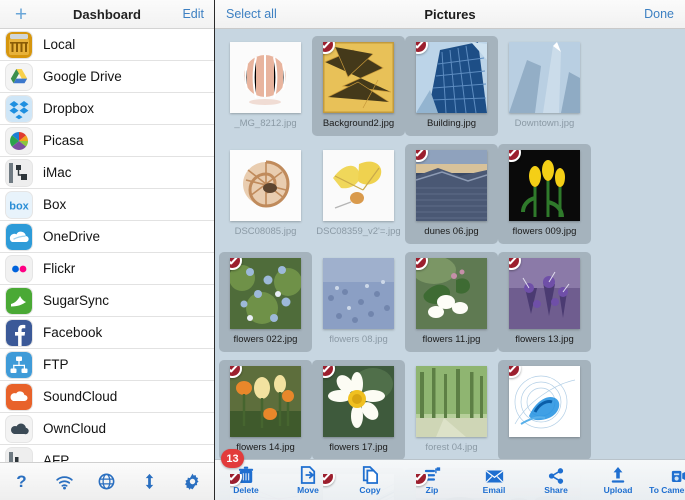 This screenshot has height=500, width=685. What do you see at coordinates (618, 490) in the screenshot?
I see `action-label: Upload` at bounding box center [618, 490].